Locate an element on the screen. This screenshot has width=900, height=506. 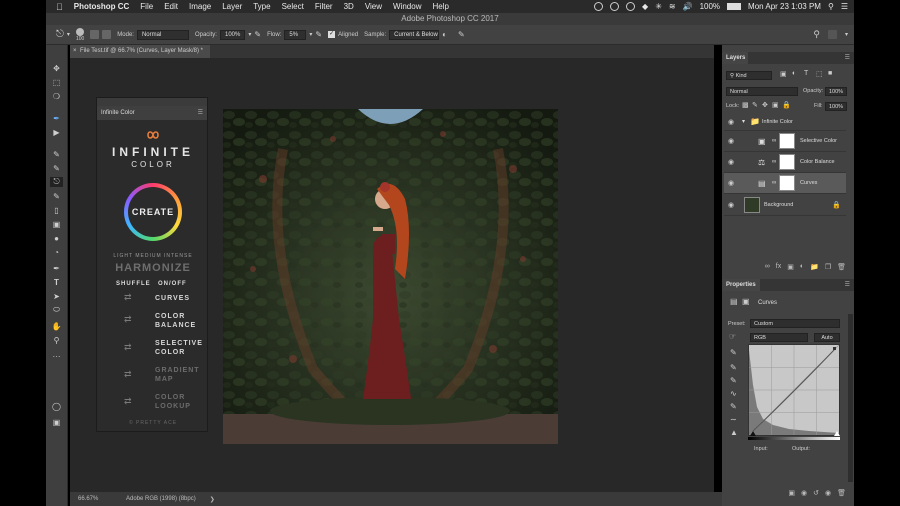
properties-menu-icon: ☰ is located at coordinates (847, 285).